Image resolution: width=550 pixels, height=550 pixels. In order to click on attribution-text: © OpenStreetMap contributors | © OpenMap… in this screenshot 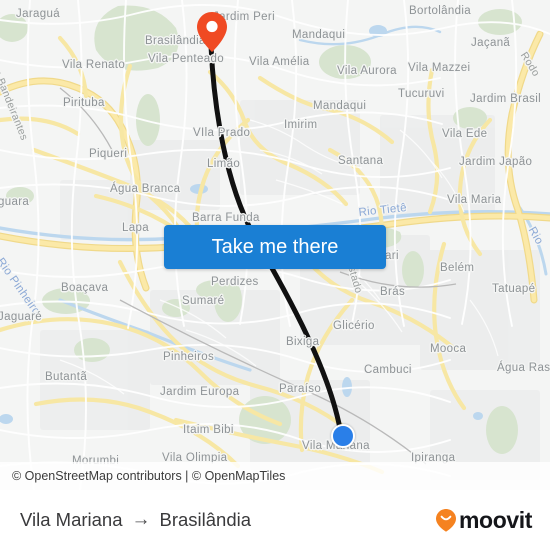, I will do `click(148, 476)`.